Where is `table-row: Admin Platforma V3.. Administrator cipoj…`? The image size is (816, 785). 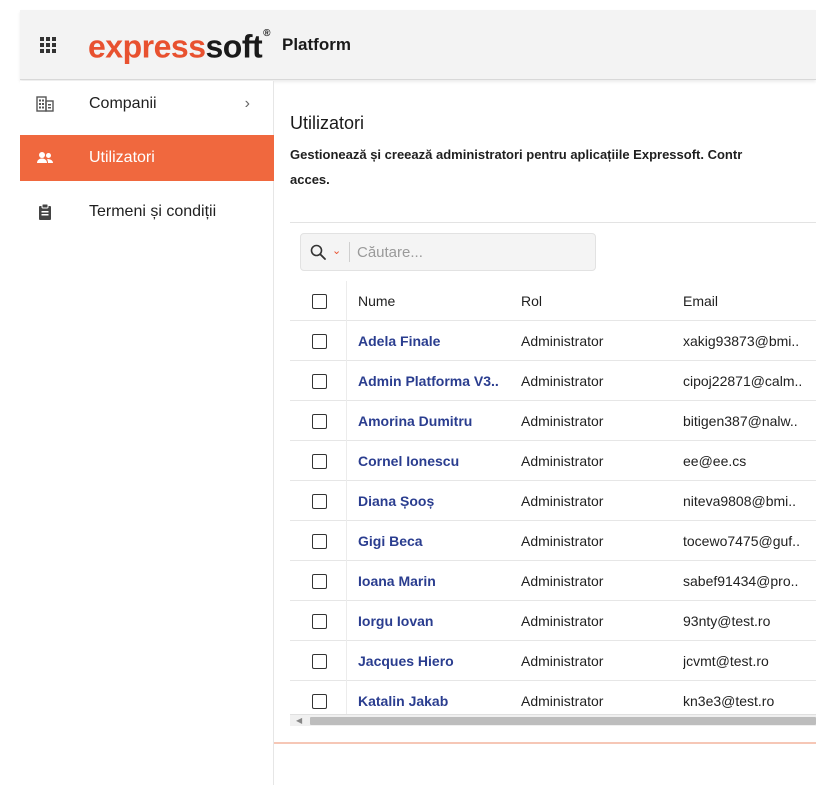 table-row: Admin Platforma V3.. Administrator cipoj… is located at coordinates (553, 381).